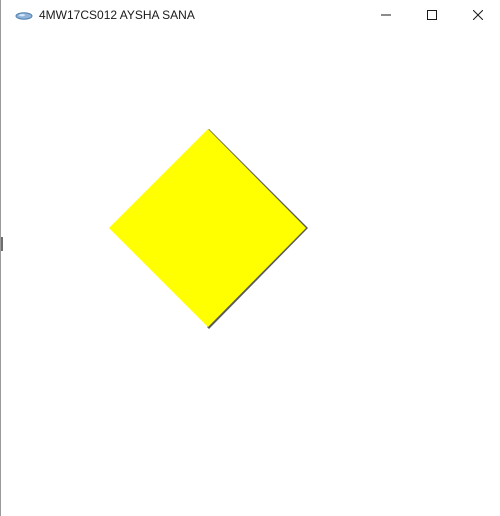 The width and height of the screenshot is (500, 516). What do you see at coordinates (117, 15) in the screenshot?
I see `window-title: 4MW17CS012 AYSHA SANA` at bounding box center [117, 15].